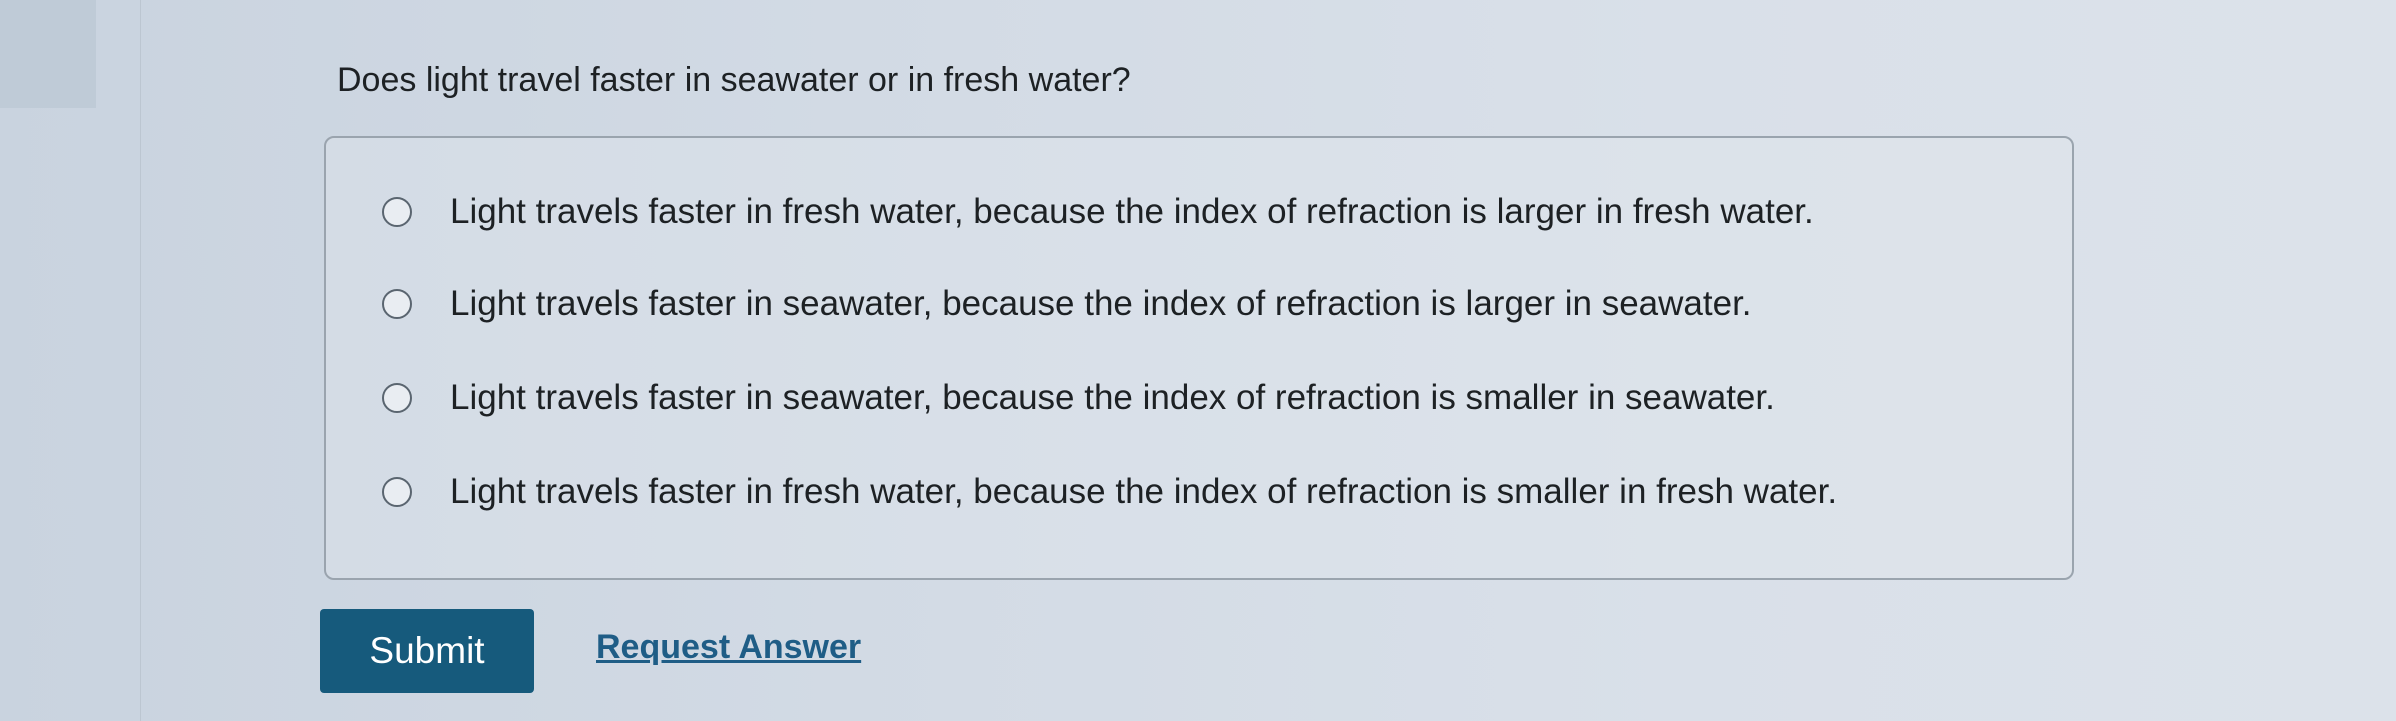  Describe the element at coordinates (728, 647) in the screenshot. I see `request-answer-link: Request Answer` at that location.